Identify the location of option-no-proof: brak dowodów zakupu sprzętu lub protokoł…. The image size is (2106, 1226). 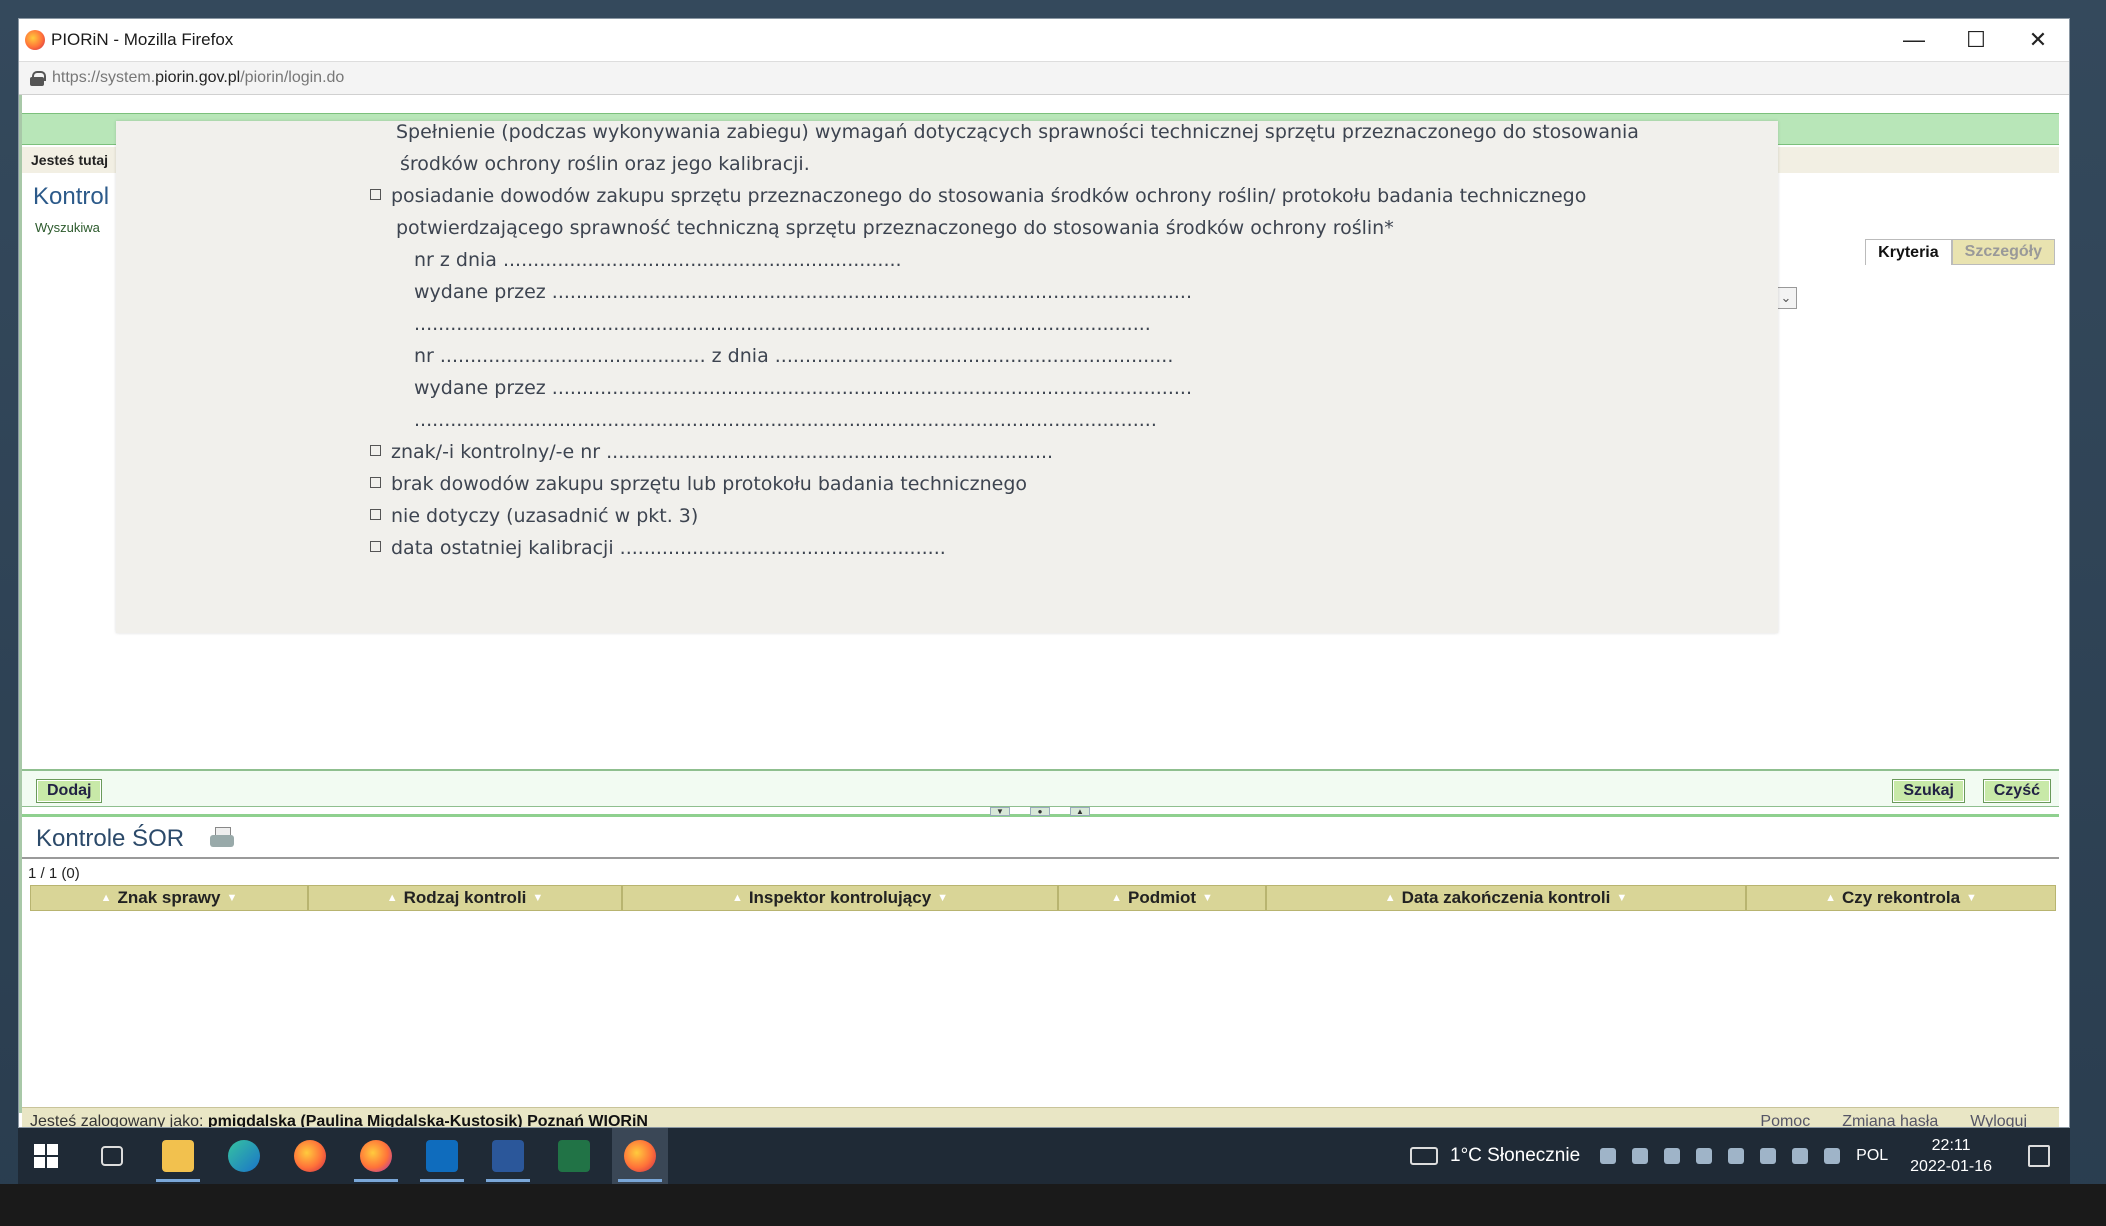
(698, 484).